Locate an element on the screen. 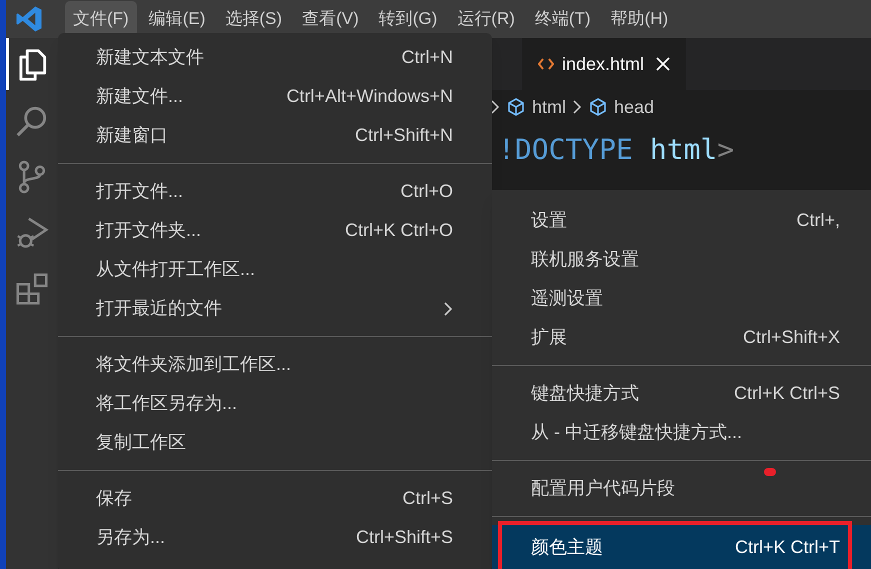 This screenshot has height=569, width=871. menu-entry: 打开文件夹... Ctrl+K Ctrl+O is located at coordinates (275, 230).